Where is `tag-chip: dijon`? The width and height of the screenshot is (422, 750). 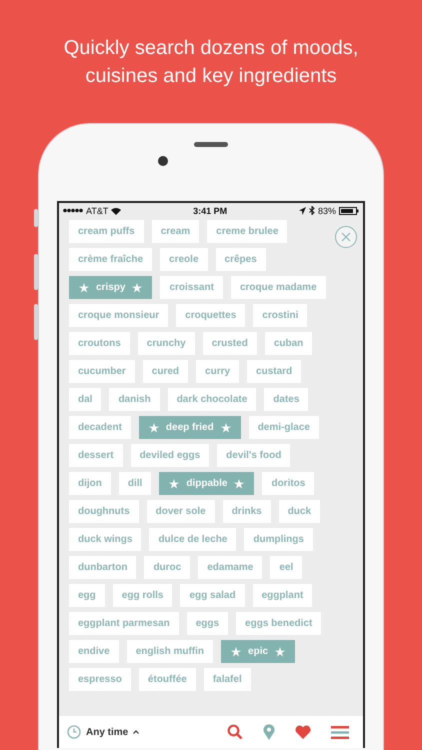
tag-chip: dijon is located at coordinates (90, 483).